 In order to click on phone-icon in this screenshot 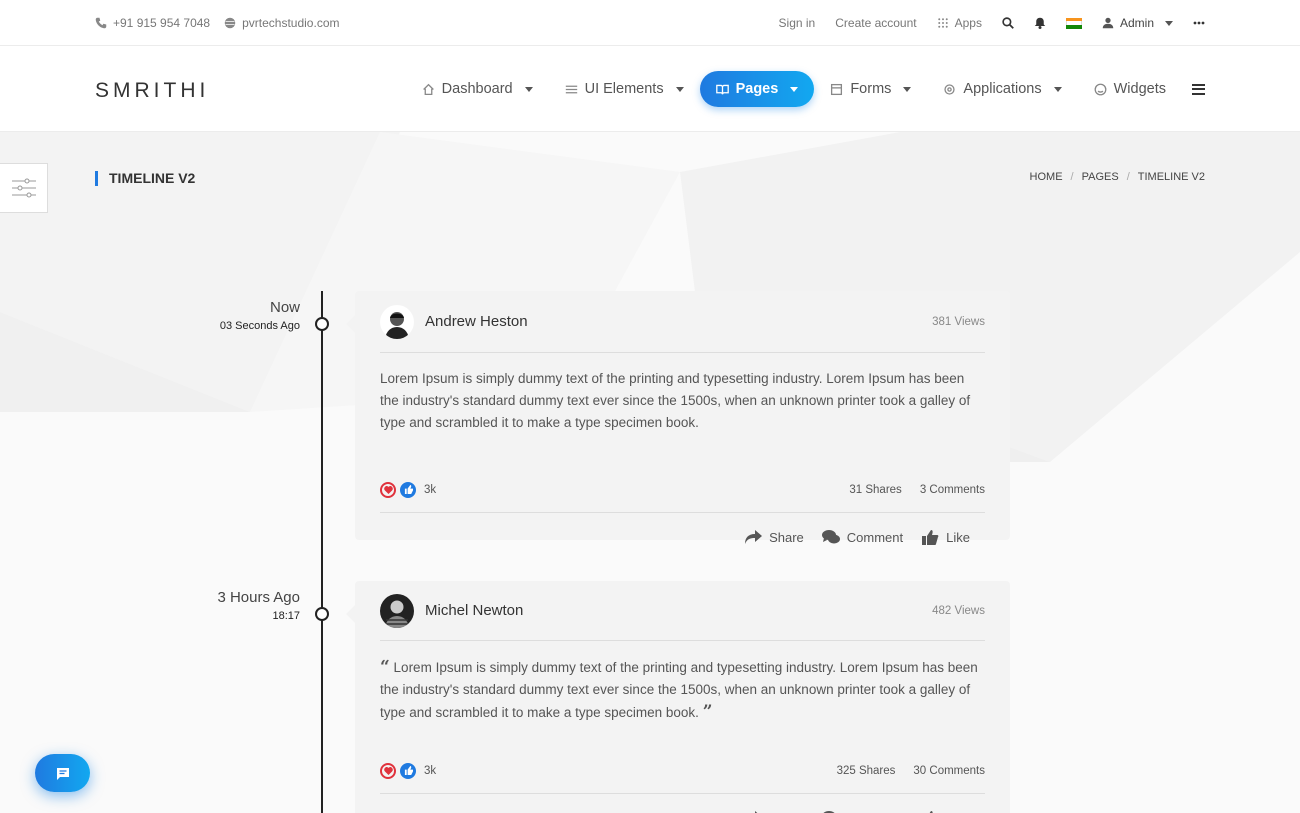, I will do `click(101, 23)`.